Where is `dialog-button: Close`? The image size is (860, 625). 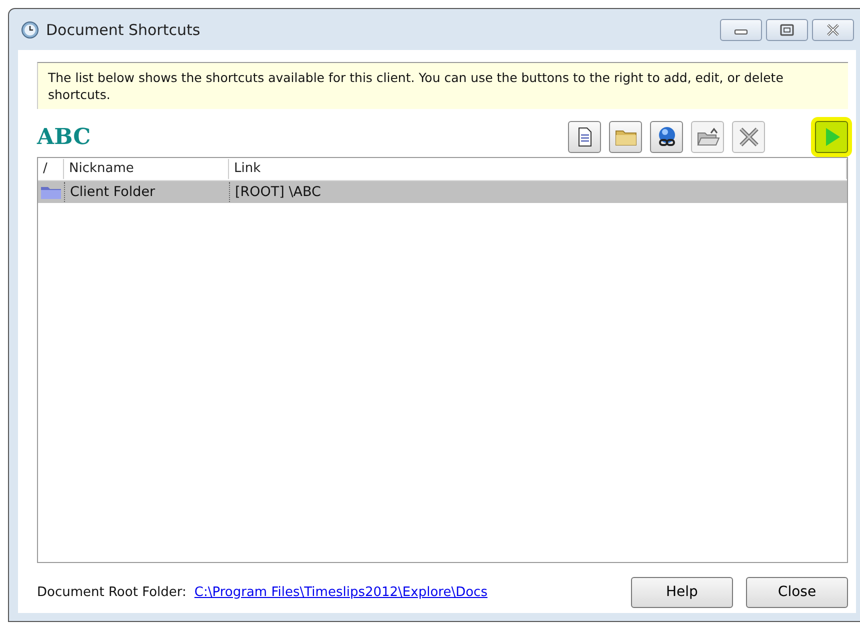
dialog-button: Close is located at coordinates (797, 592).